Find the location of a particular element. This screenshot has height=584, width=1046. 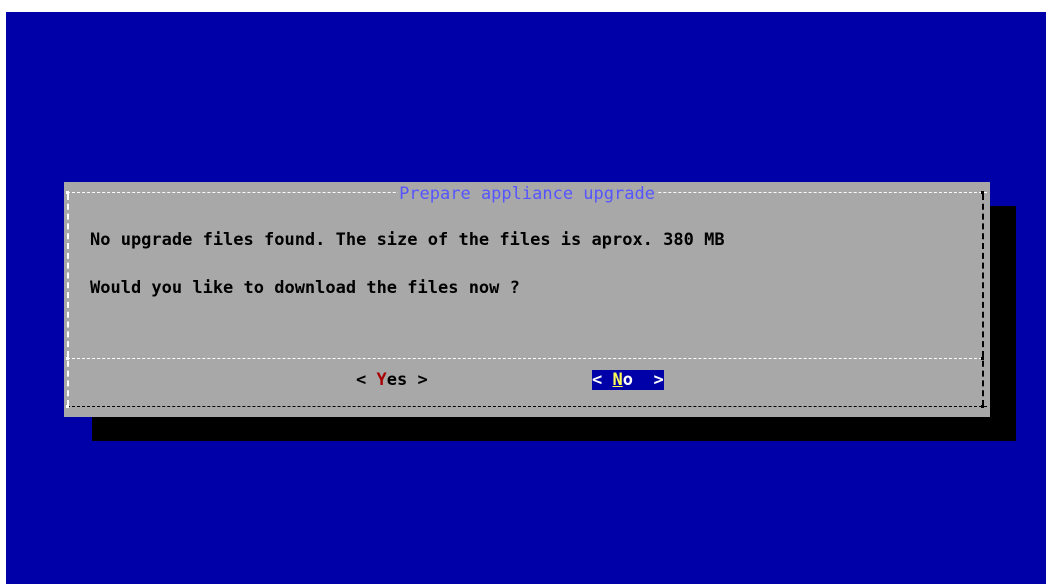

button-area-separator is located at coordinates (524, 358).